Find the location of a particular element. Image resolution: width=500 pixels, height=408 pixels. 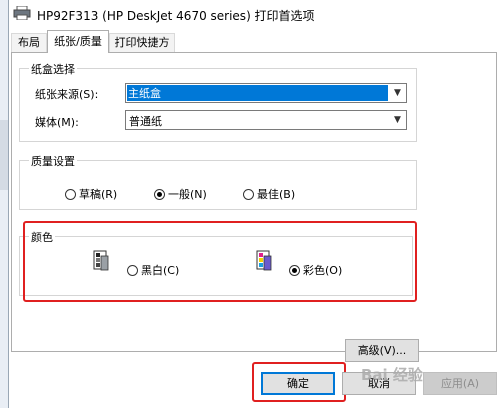

color-bw-label: 黑白(C) is located at coordinates (160, 270).